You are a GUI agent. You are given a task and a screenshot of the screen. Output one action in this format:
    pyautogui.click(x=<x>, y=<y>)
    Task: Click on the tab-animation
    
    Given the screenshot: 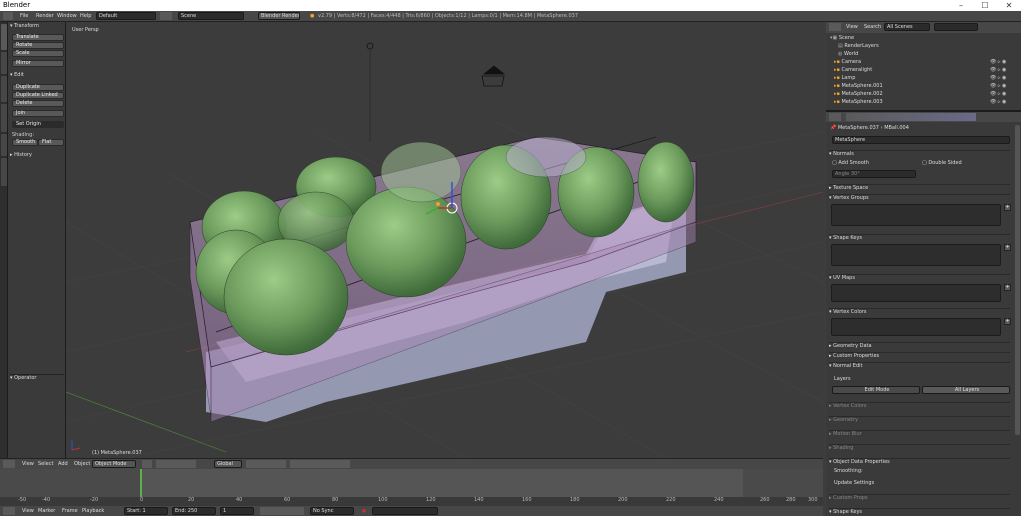 What is the action you would take?
    pyautogui.click(x=4, y=118)
    